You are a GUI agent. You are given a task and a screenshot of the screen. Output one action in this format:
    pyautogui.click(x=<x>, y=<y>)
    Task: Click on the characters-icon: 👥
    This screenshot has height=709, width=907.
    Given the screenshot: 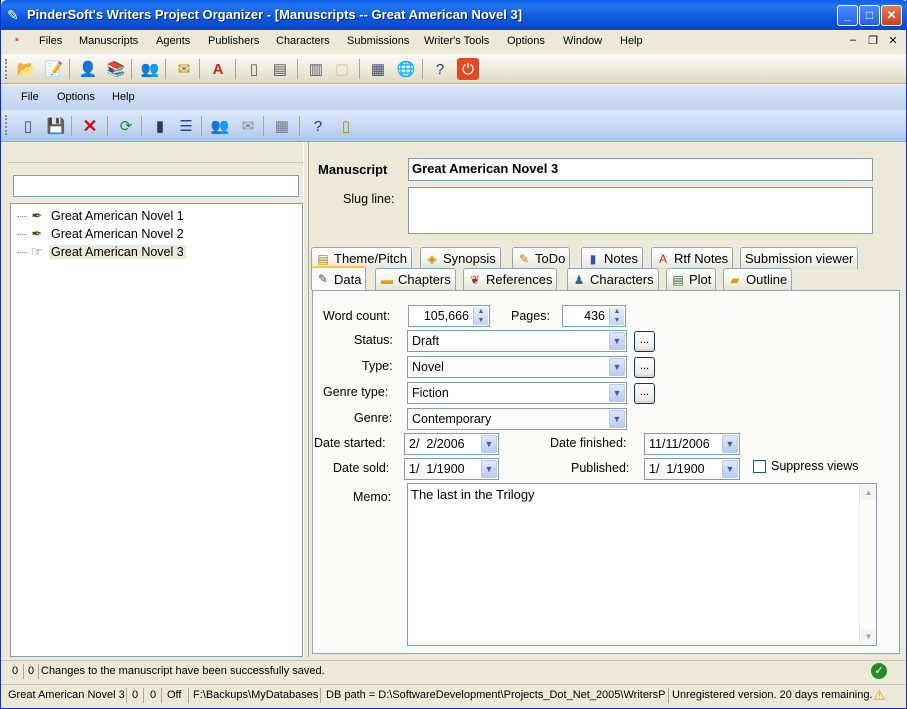 What is the action you would take?
    pyautogui.click(x=150, y=69)
    